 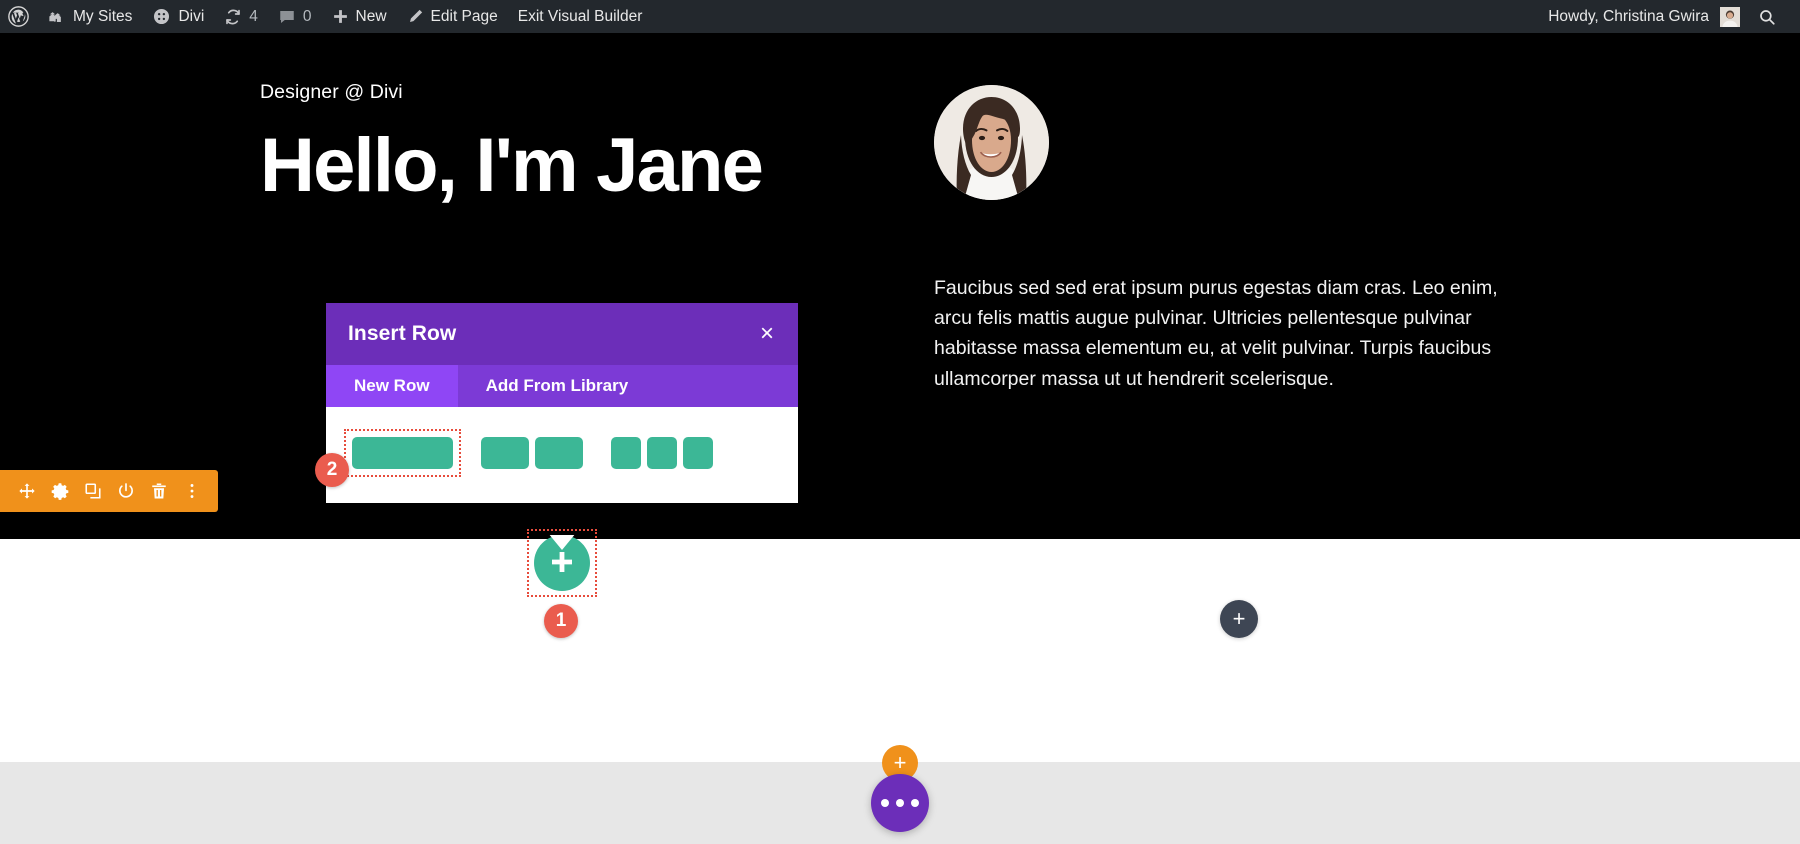 I want to click on page-title: Hello, I'm Jane, so click(x=512, y=165).